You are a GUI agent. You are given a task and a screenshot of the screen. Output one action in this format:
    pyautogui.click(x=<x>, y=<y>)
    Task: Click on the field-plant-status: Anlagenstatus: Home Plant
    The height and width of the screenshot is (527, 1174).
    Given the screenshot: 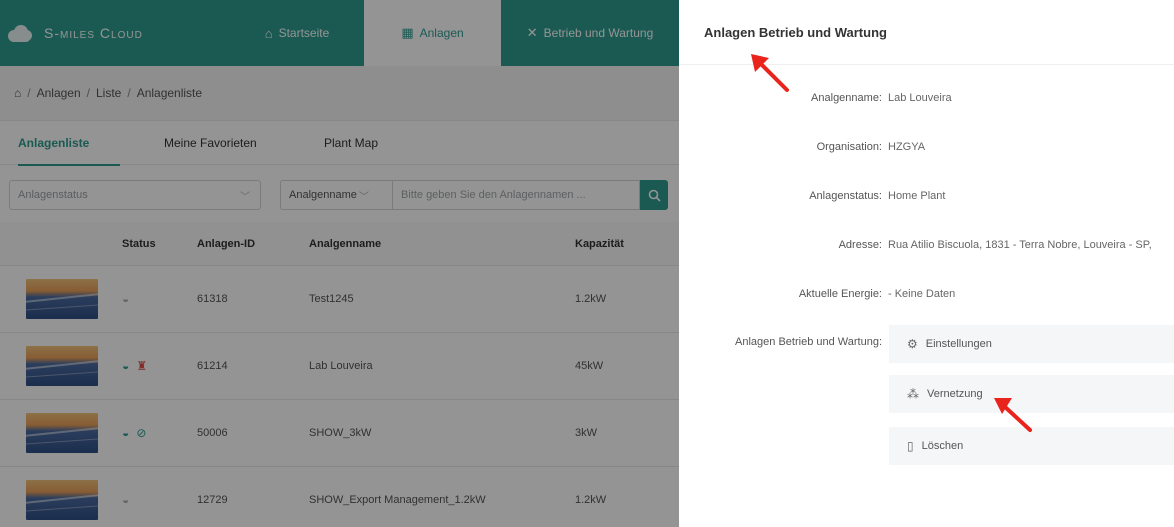 What is the action you would take?
    pyautogui.click(x=926, y=196)
    